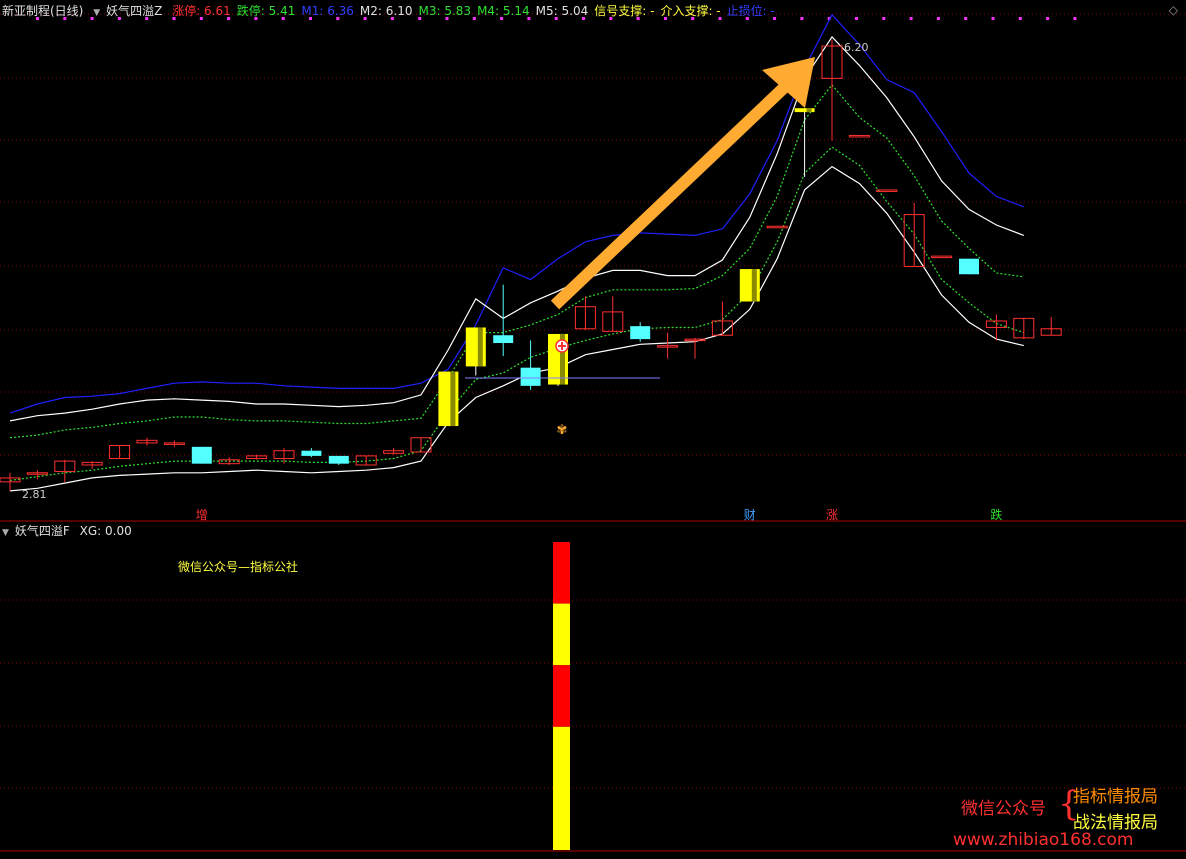  What do you see at coordinates (445, 11) in the screenshot?
I see `header-item-4: M3: 5.83` at bounding box center [445, 11].